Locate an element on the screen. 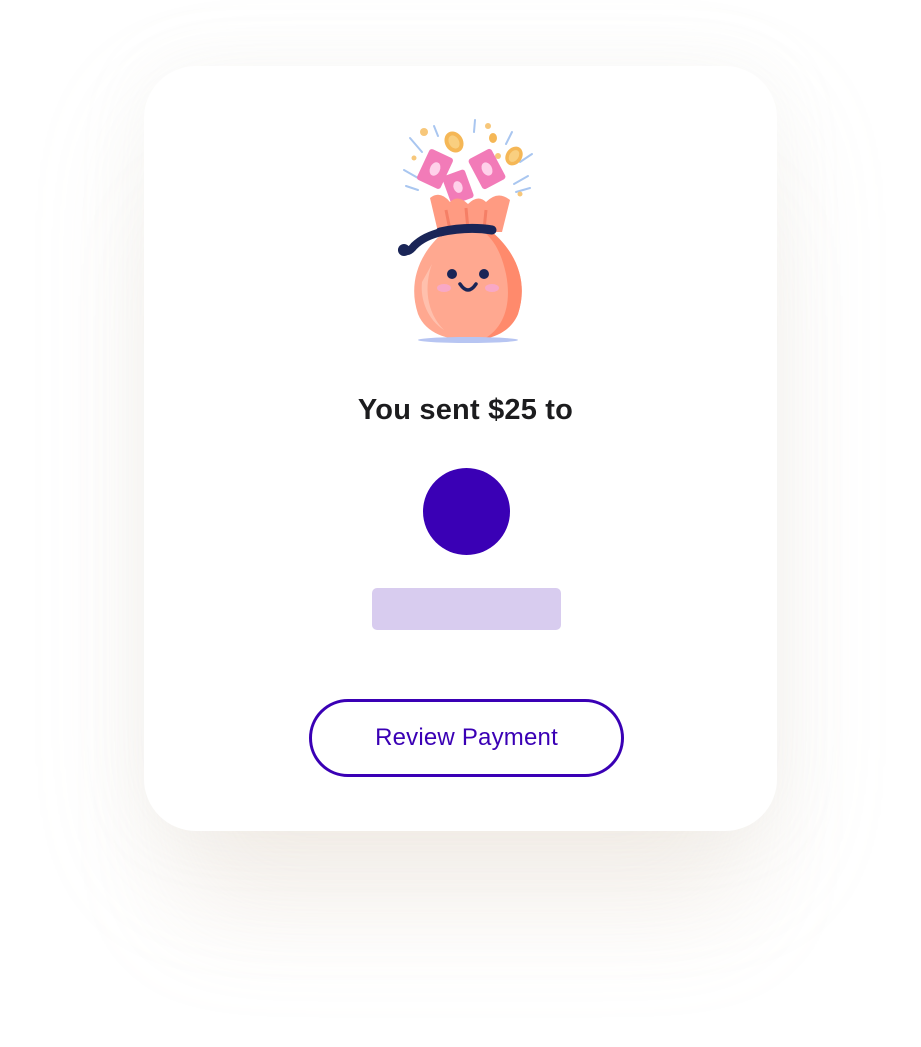 This screenshot has height=1047, width=921. review-payment-button: Review Payment is located at coordinates (466, 738).